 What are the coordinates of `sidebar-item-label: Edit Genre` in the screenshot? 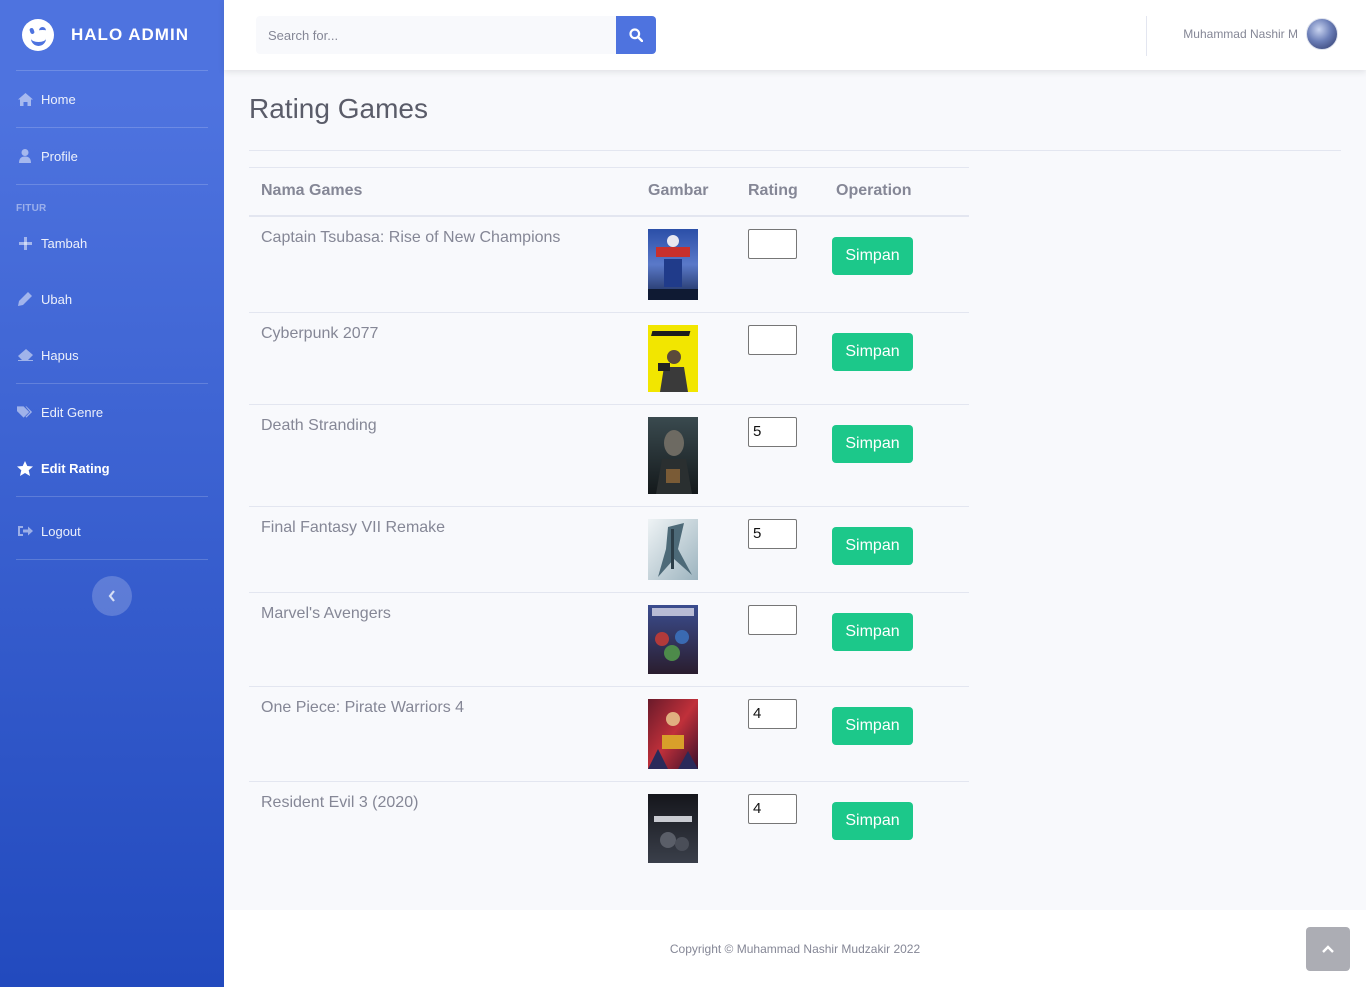 It's located at (72, 412).